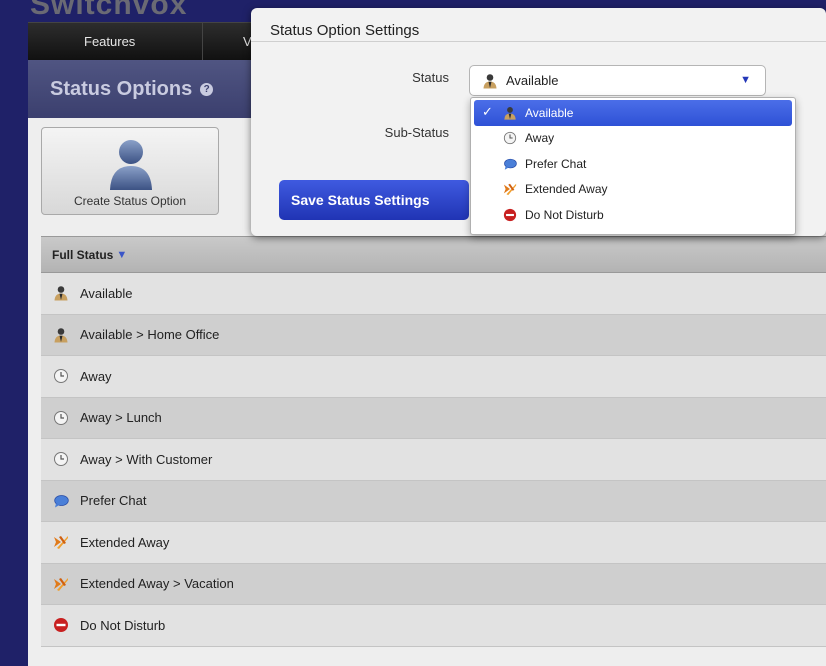 Image resolution: width=826 pixels, height=666 pixels. Describe the element at coordinates (121, 255) in the screenshot. I see `sort-desc-icon: ▼` at that location.